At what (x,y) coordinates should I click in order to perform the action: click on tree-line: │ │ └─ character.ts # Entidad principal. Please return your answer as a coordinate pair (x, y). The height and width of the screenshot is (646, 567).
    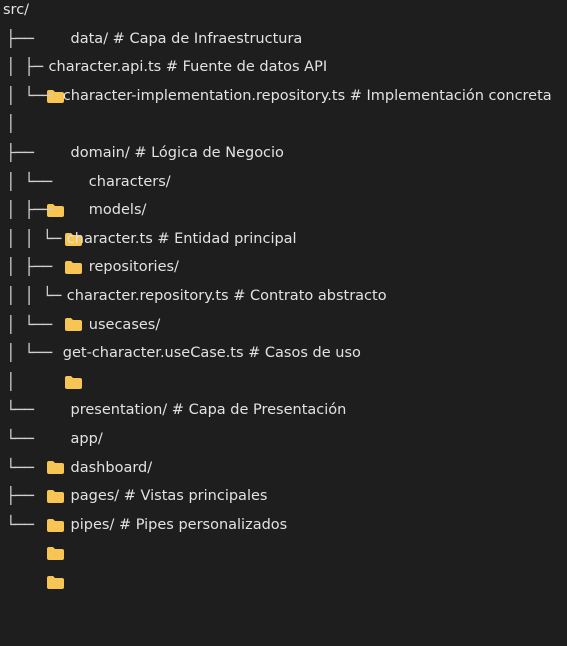
    Looking at the image, I should click on (148, 239).